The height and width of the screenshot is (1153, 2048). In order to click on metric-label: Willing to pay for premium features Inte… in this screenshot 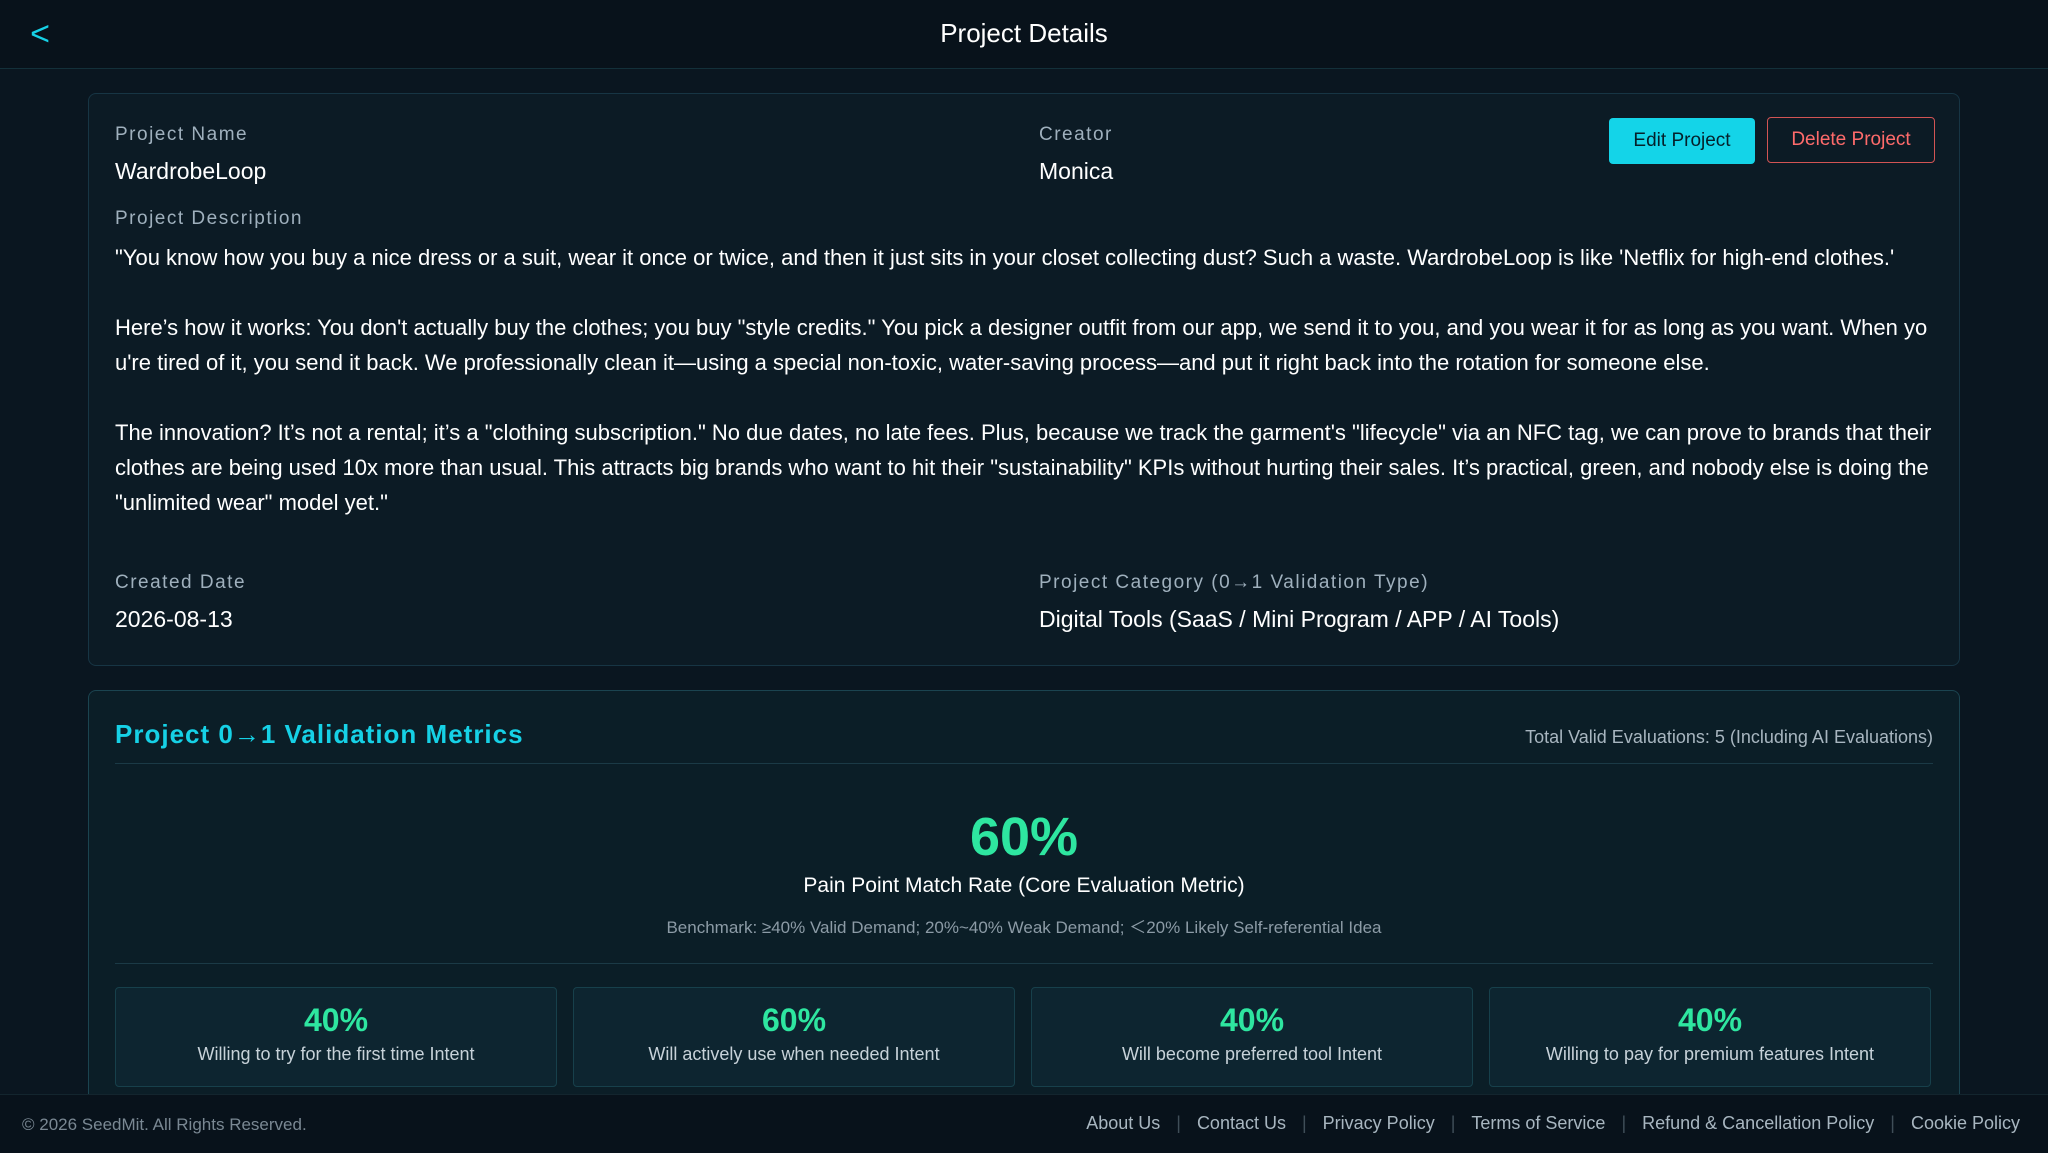, I will do `click(1710, 1054)`.